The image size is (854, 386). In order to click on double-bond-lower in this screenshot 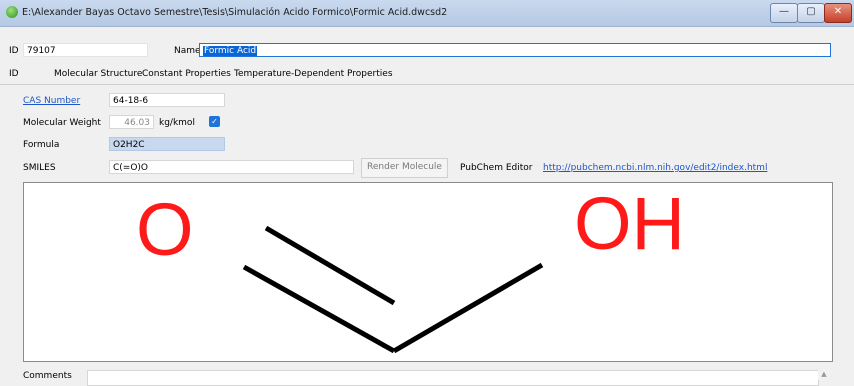, I will do `click(319, 309)`.